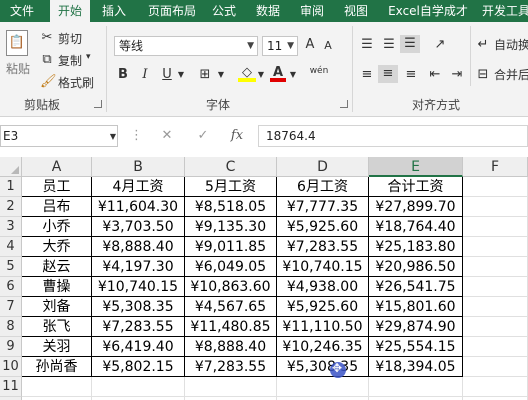 The height and width of the screenshot is (400, 528). What do you see at coordinates (11, 227) in the screenshot?
I see `row-header-3: 3` at bounding box center [11, 227].